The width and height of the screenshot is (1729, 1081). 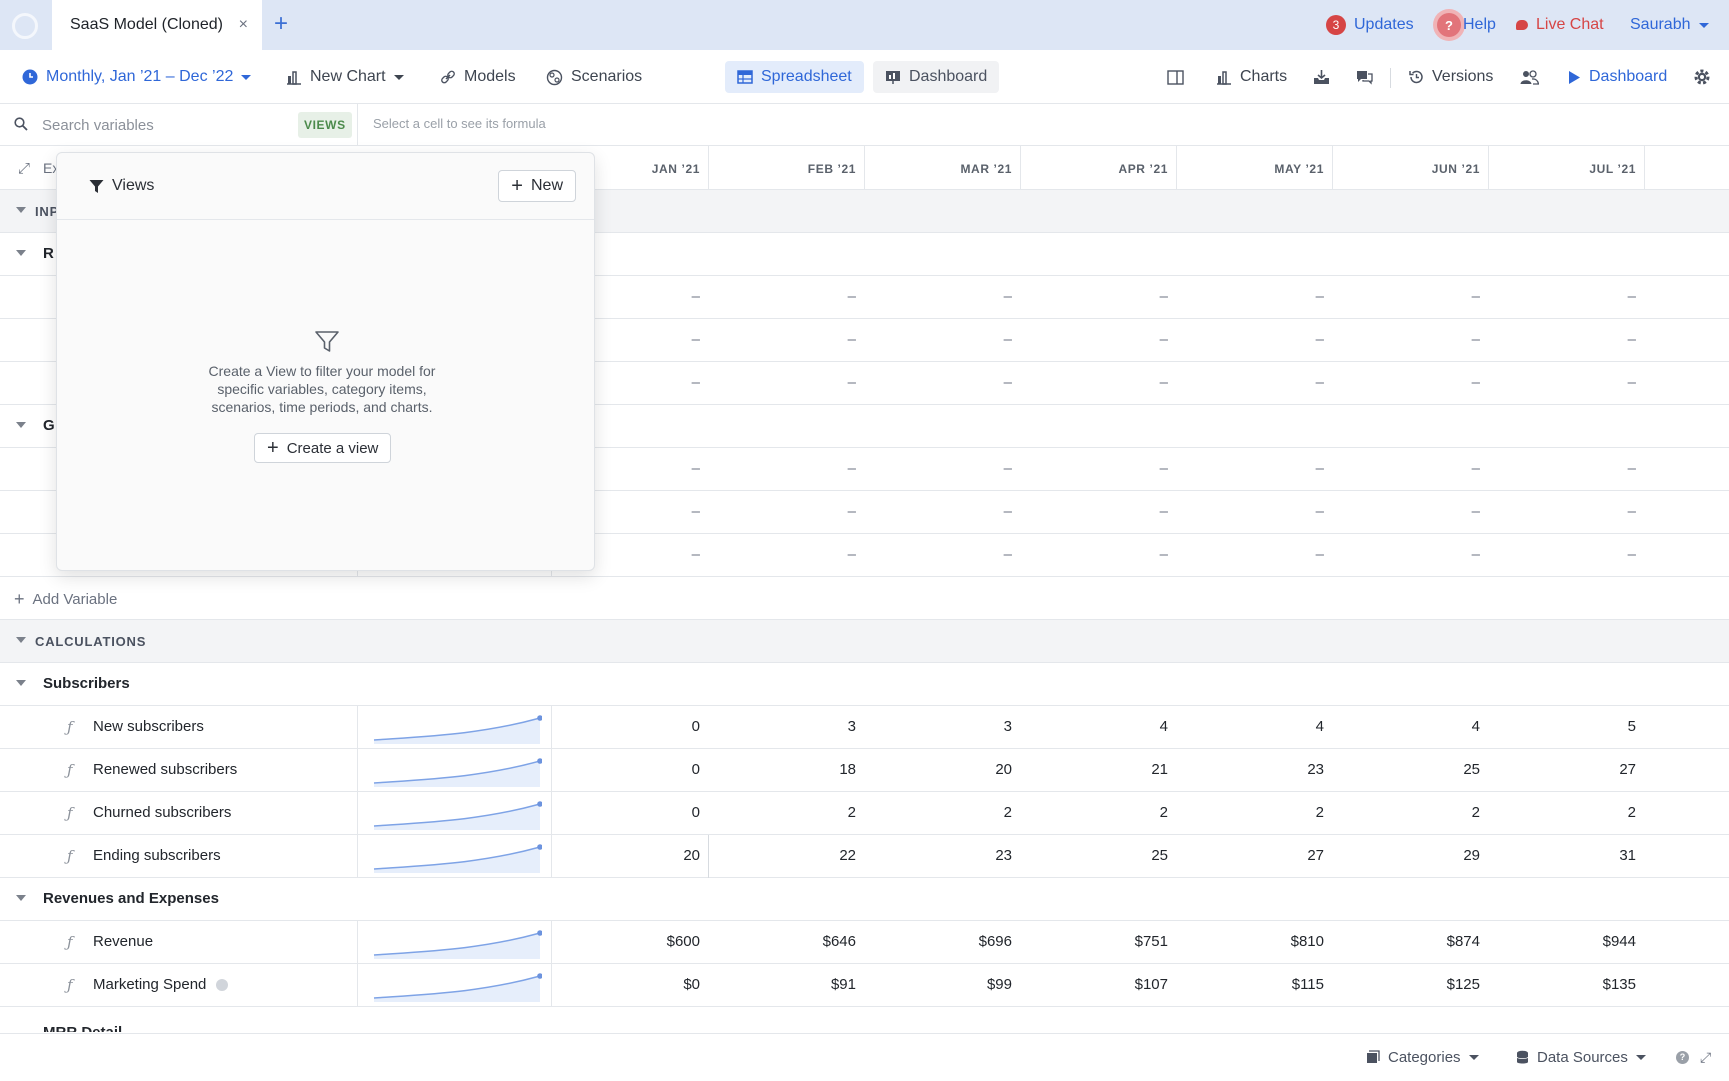 What do you see at coordinates (786, 855) in the screenshot?
I see `value-cell: 22` at bounding box center [786, 855].